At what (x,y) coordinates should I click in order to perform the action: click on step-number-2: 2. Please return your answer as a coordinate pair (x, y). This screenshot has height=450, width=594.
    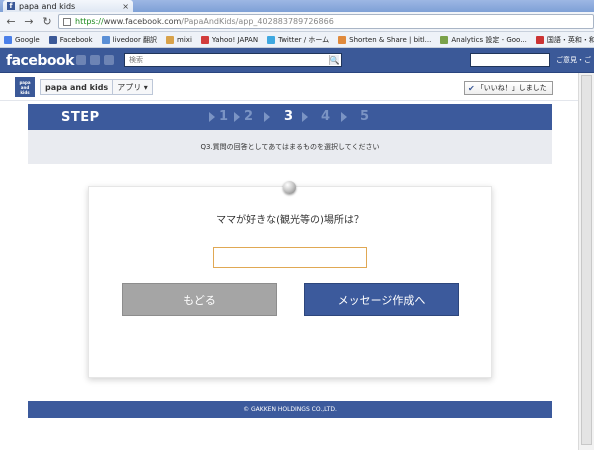
    Looking at the image, I should click on (249, 116).